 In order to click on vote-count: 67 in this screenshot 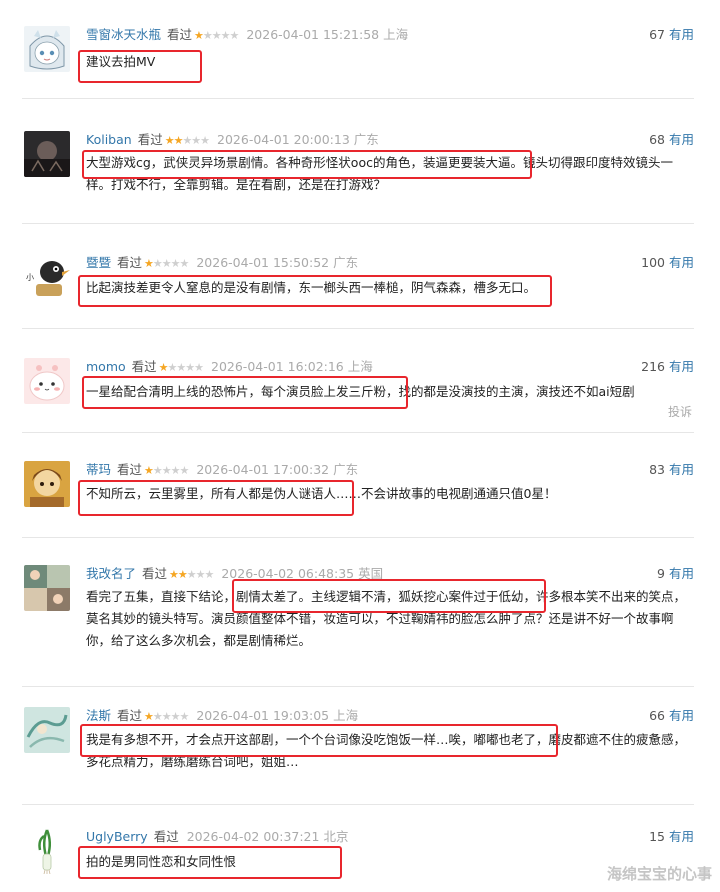, I will do `click(657, 34)`.